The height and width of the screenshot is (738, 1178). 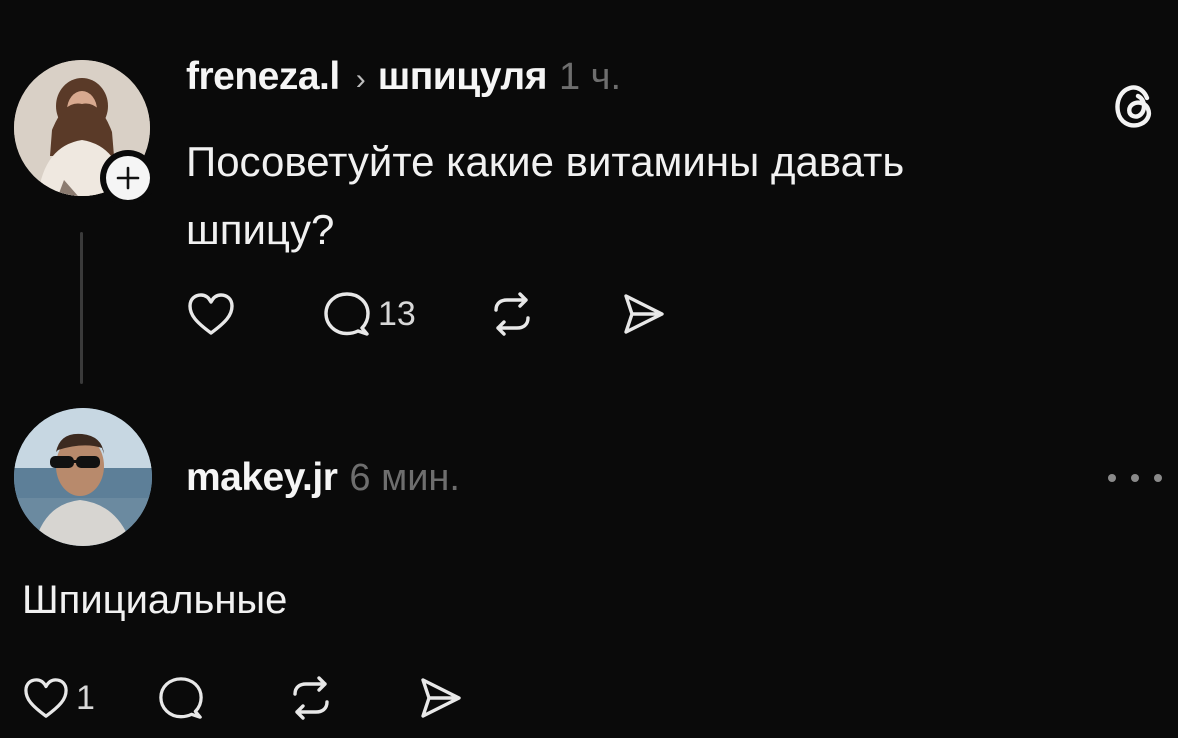 I want to click on follow-button, so click(x=128, y=178).